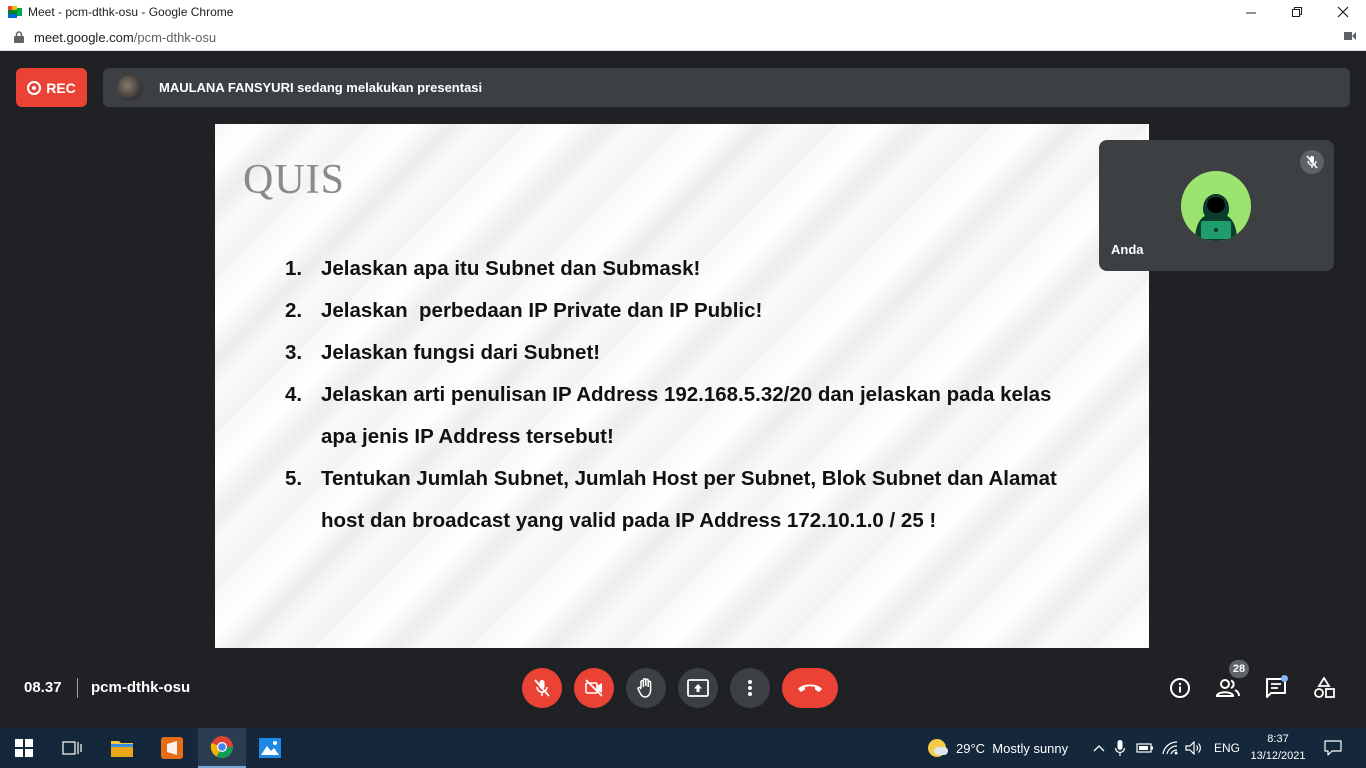 The width and height of the screenshot is (1366, 768). What do you see at coordinates (1099, 748) in the screenshot?
I see `show-hidden-icons-chevron-icon` at bounding box center [1099, 748].